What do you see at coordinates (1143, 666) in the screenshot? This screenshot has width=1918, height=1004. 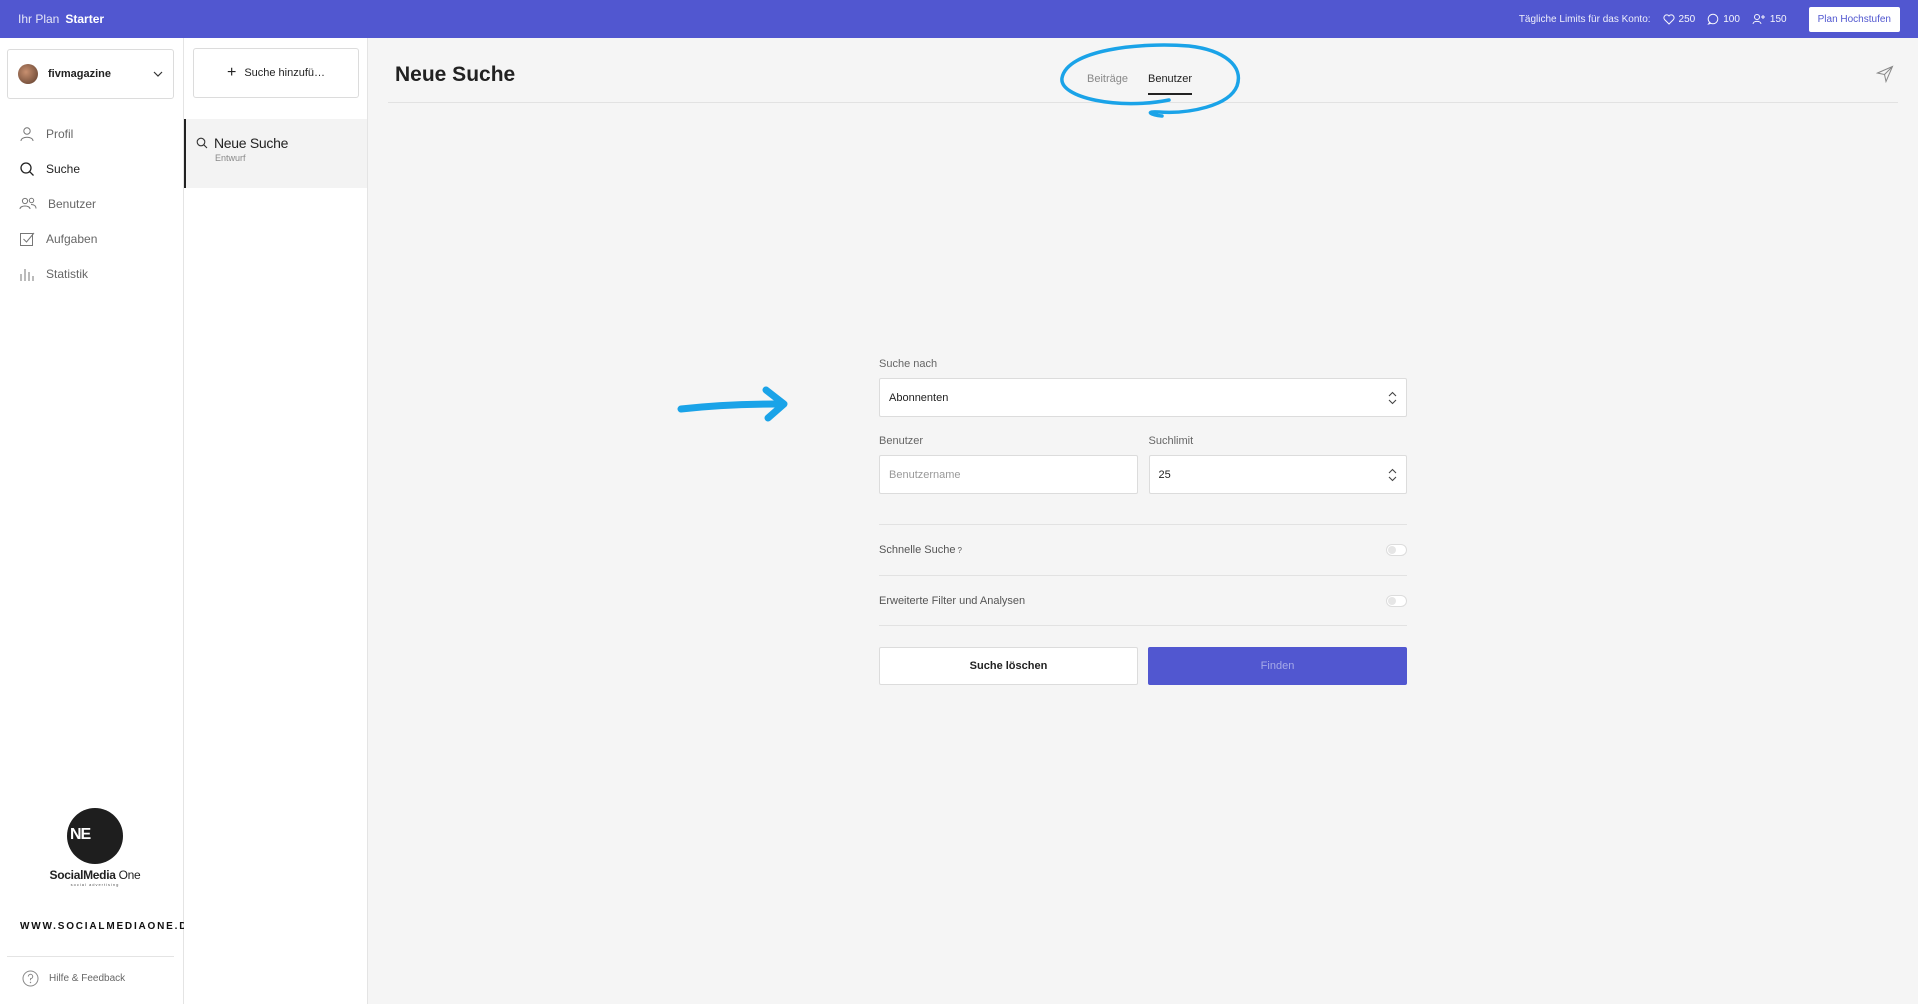 I see `form-actions: Suche löschen Finden` at bounding box center [1143, 666].